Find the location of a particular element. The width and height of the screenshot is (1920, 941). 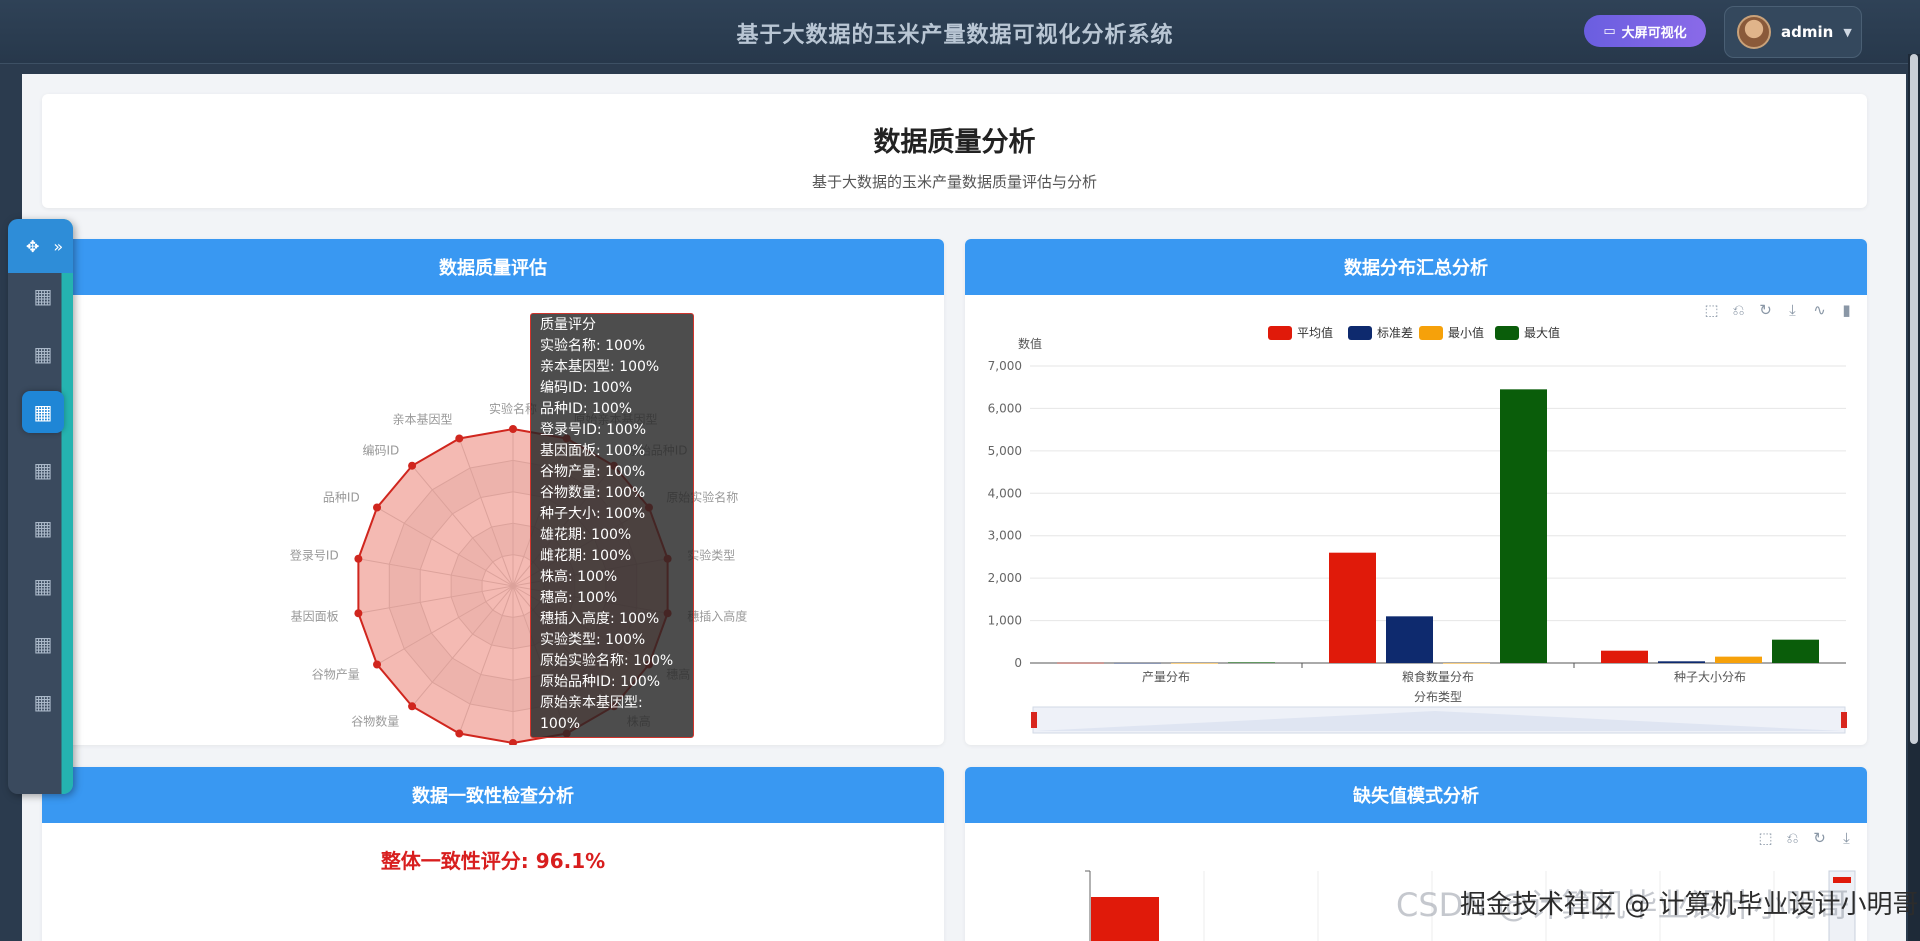

tooltip-title: 质量评分 is located at coordinates (568, 325).